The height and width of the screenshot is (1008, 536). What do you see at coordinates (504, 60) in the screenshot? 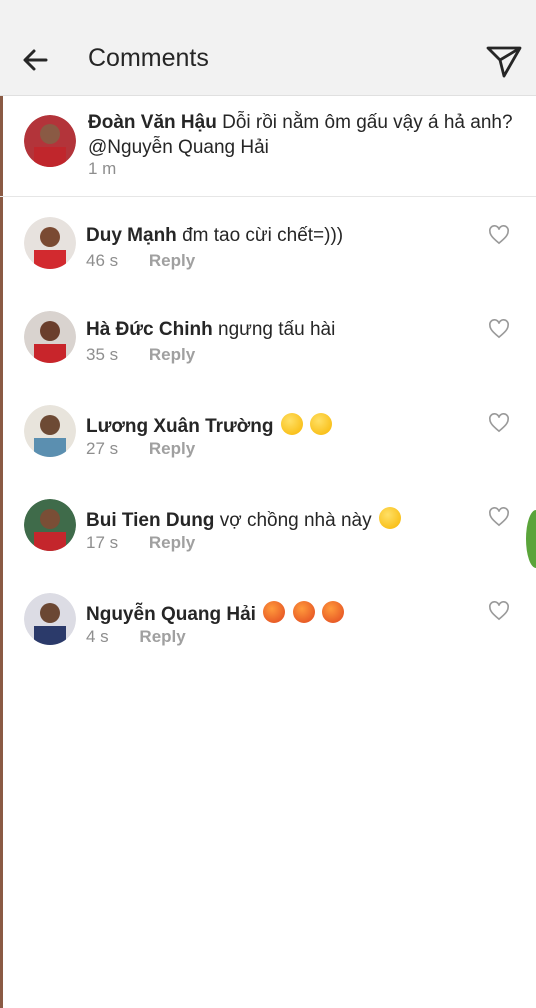
I see `send-icon` at bounding box center [504, 60].